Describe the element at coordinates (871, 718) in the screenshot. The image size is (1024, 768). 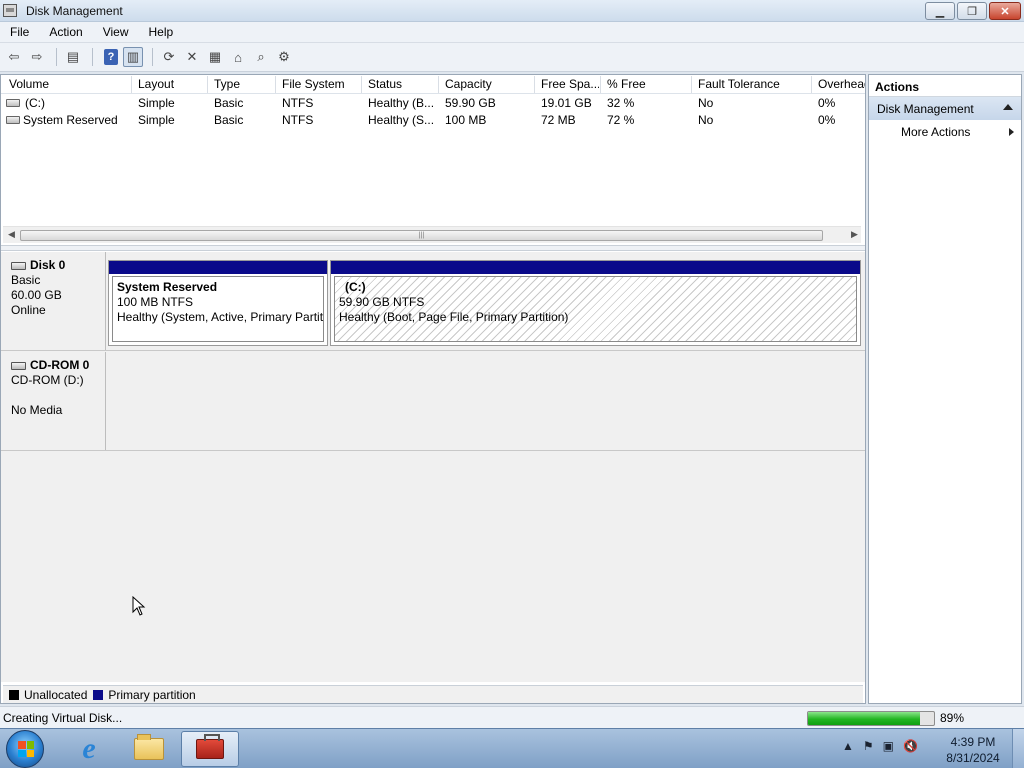
I see `progress-bar` at that location.